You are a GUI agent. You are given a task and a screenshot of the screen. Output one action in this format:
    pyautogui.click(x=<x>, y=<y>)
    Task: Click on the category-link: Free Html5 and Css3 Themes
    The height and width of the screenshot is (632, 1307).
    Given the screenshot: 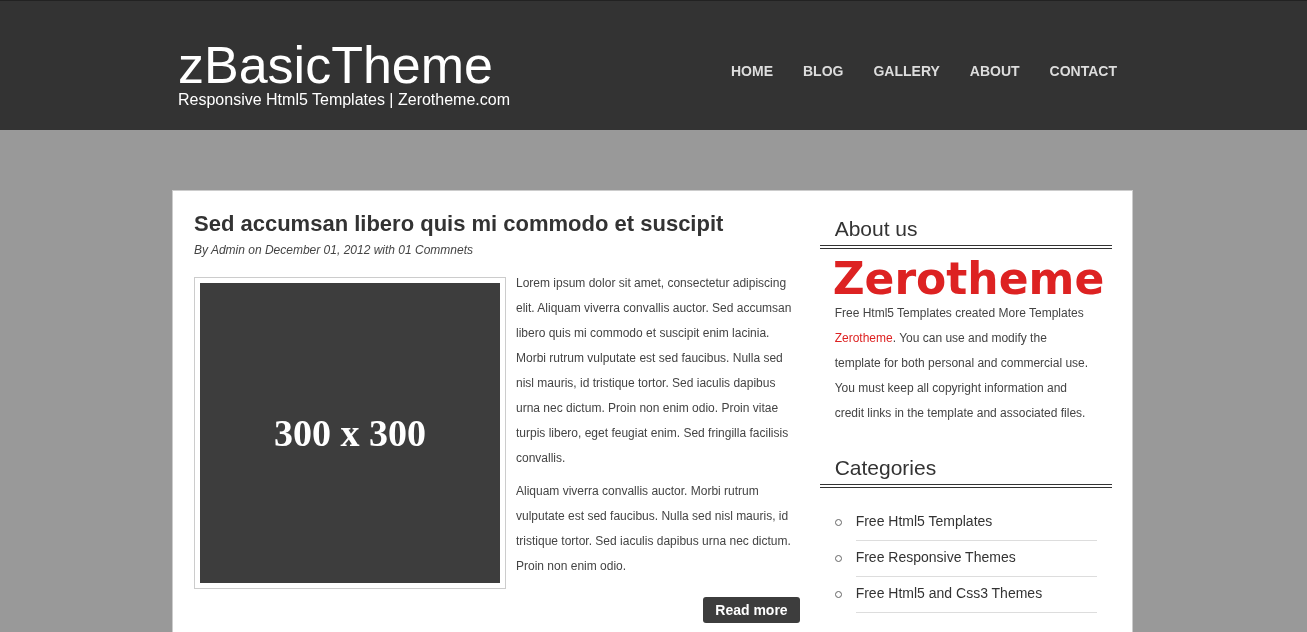 What is the action you would take?
    pyautogui.click(x=976, y=594)
    